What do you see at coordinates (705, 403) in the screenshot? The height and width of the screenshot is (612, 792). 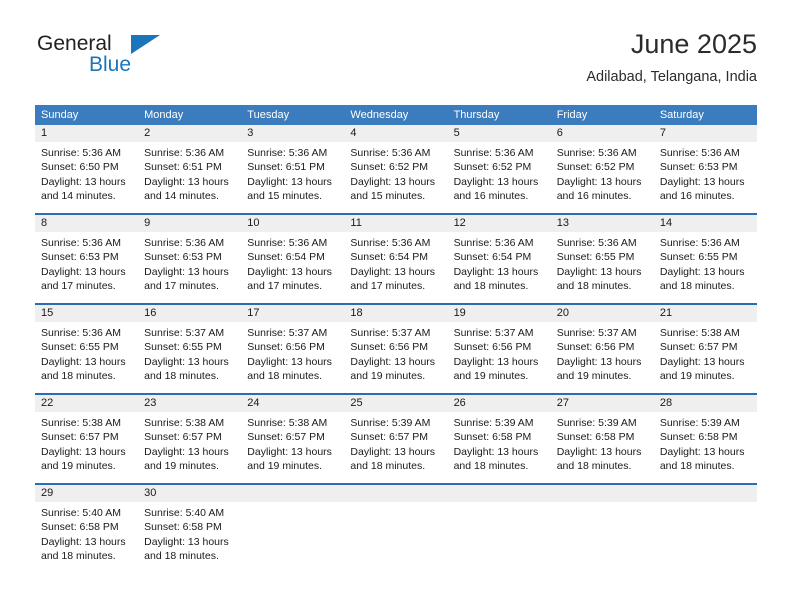 I see `day-number-28: 28` at bounding box center [705, 403].